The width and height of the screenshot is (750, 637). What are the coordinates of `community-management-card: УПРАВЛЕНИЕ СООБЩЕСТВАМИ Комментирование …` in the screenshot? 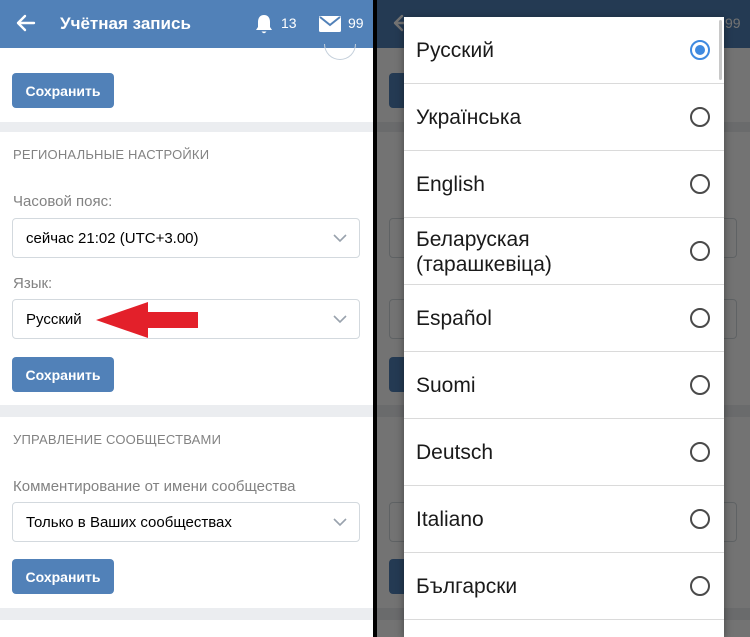 It's located at (186, 512).